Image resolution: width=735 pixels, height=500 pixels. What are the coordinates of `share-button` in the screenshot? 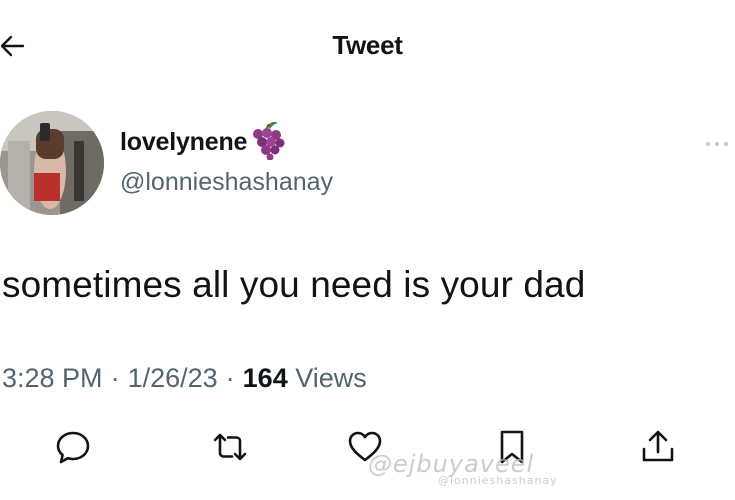 It's located at (658, 447).